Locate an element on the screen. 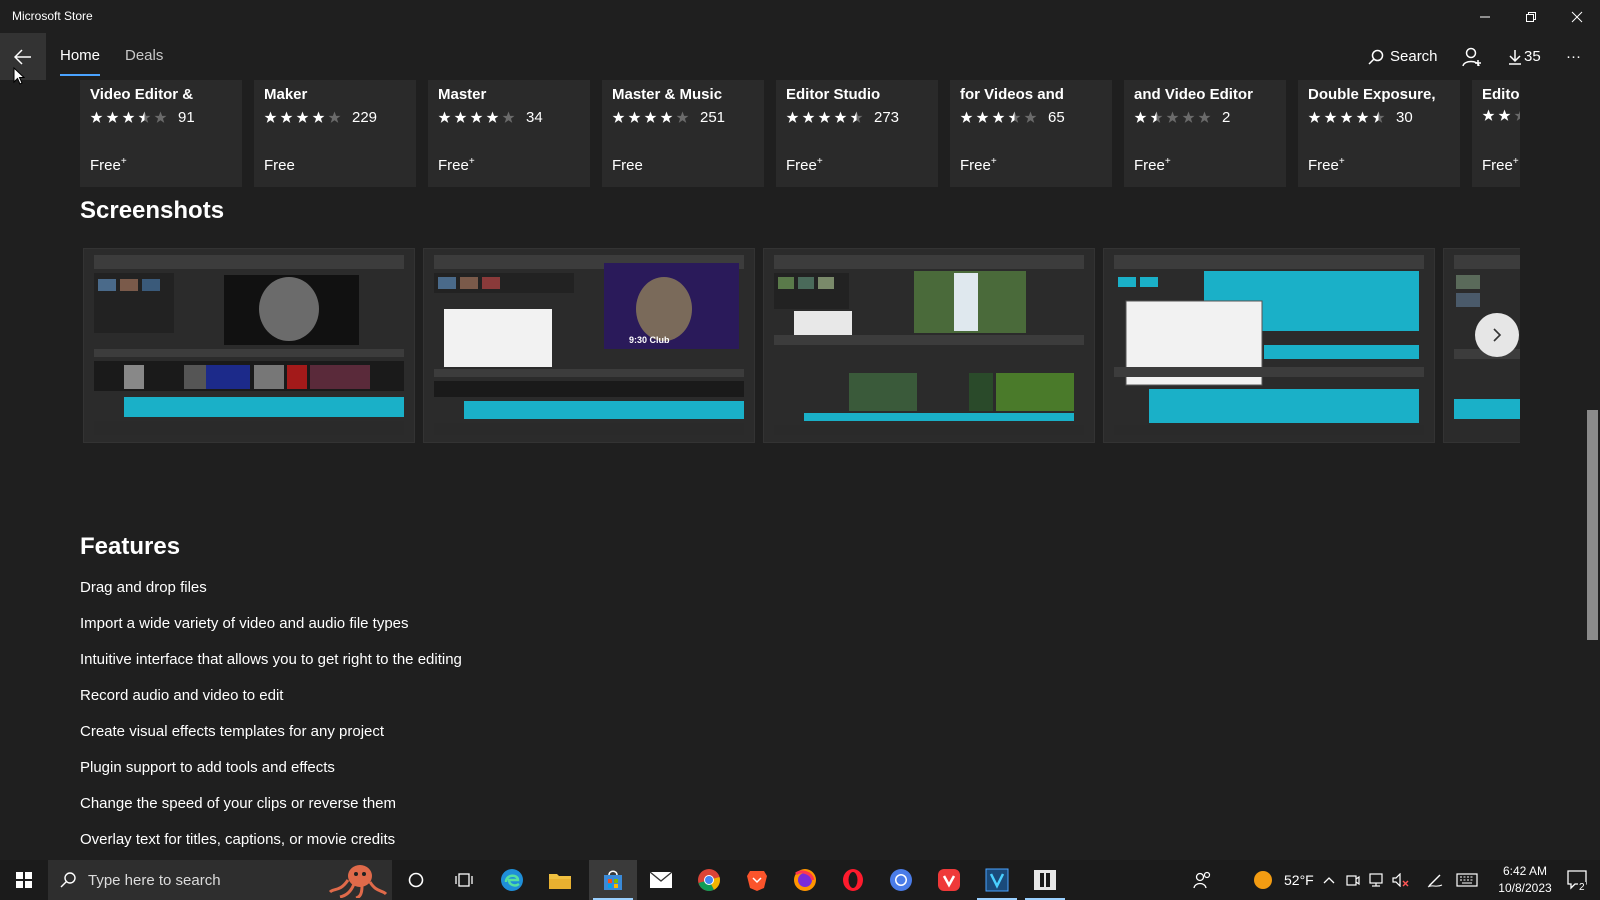 Image resolution: width=1600 pixels, height=900 pixels. chevron-up-icon is located at coordinates (1329, 880).